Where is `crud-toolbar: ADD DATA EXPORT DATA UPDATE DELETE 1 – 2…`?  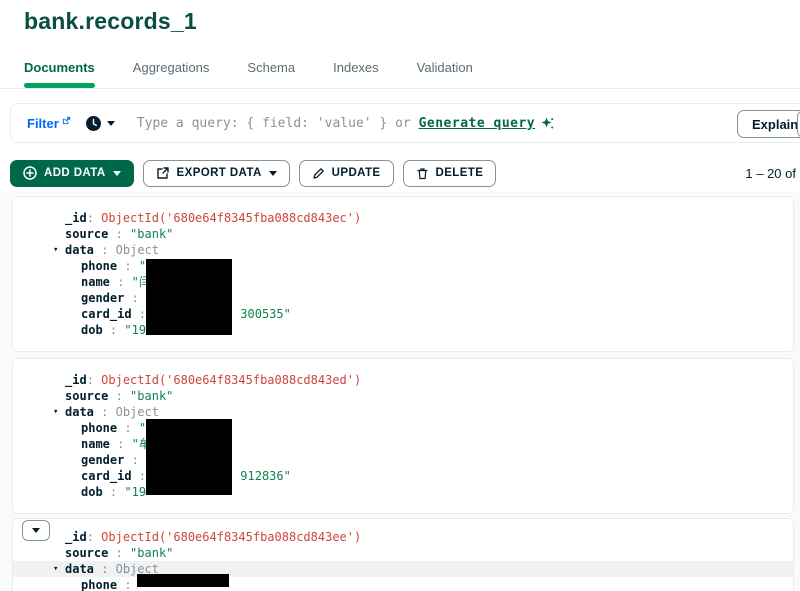 crud-toolbar: ADD DATA EXPORT DATA UPDATE DELETE 1 – 2… is located at coordinates (403, 173).